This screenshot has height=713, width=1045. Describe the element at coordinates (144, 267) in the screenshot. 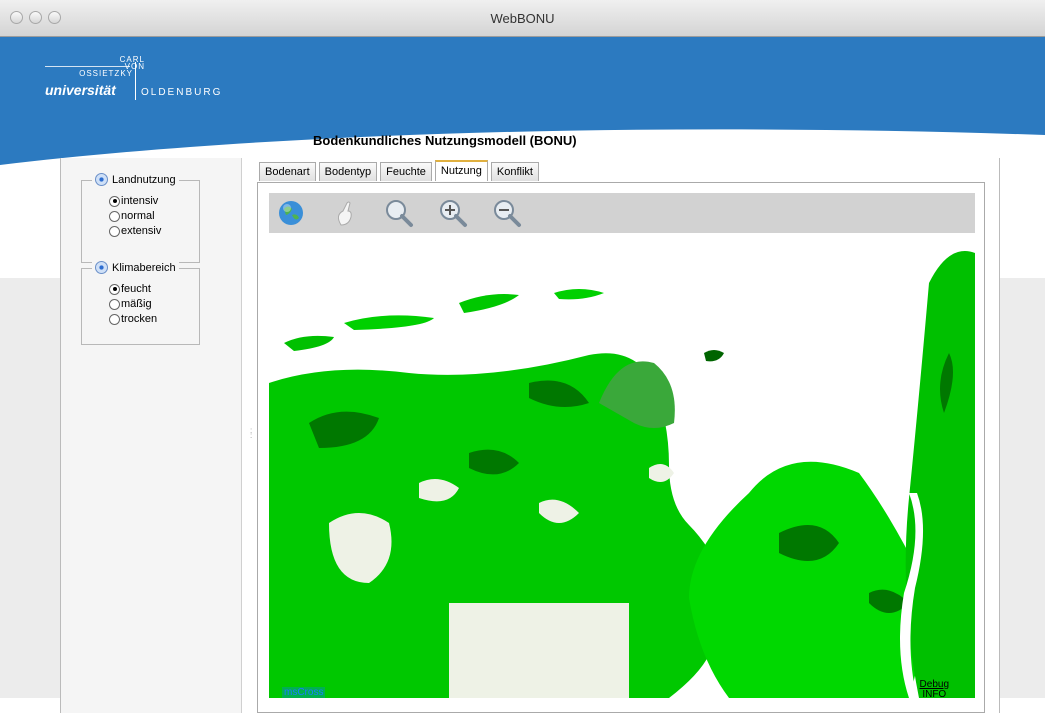

I see `klimabereich-label: Klimabereich` at that location.